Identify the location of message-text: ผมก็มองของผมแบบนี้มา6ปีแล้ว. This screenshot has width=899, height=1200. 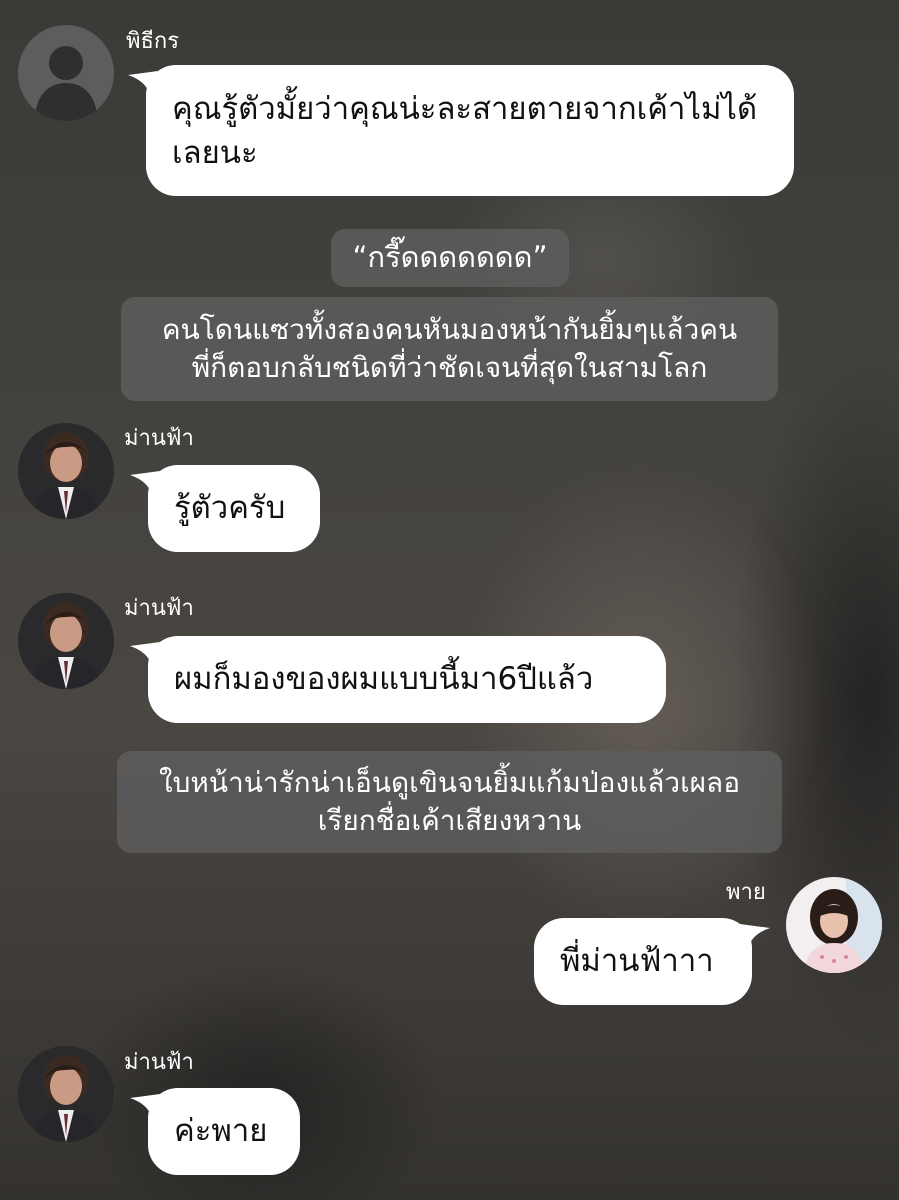
(384, 679).